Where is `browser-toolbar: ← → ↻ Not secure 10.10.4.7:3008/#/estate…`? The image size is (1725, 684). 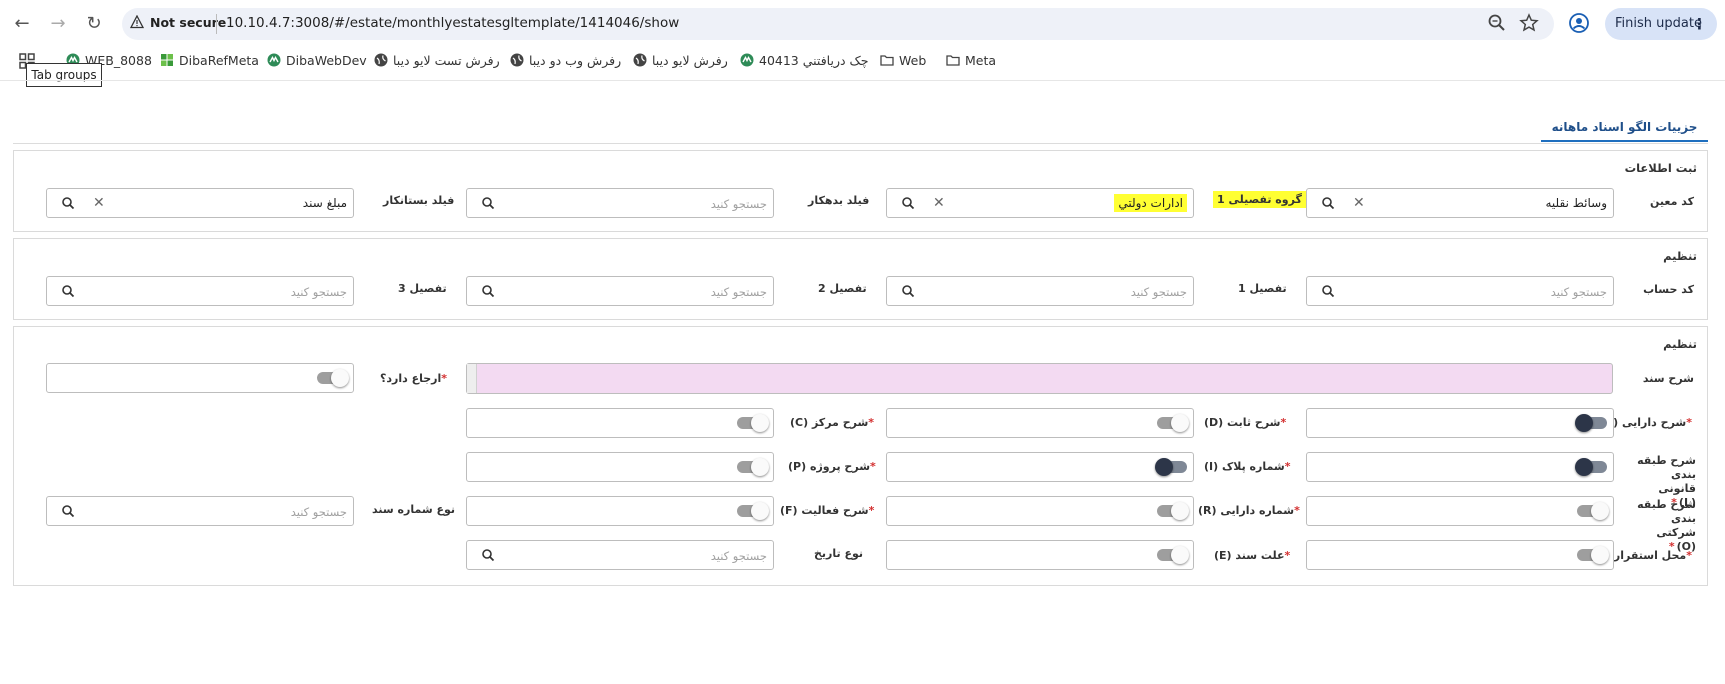
browser-toolbar: ← → ↻ Not secure 10.10.4.7:3008/#/estate… is located at coordinates (862, 24).